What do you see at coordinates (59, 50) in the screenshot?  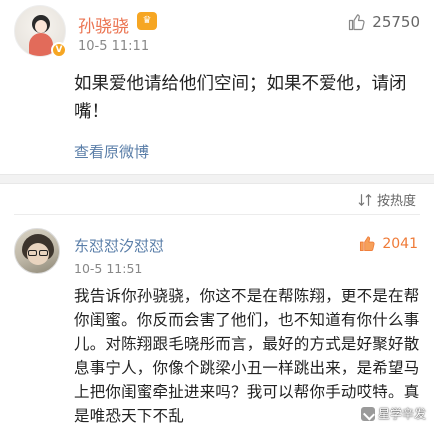 I see `verified-v-icon: V` at bounding box center [59, 50].